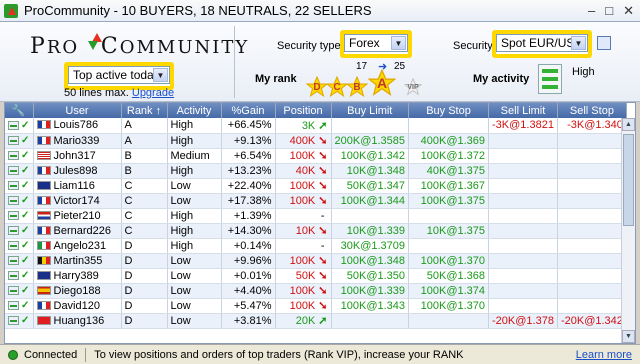 This screenshot has width=640, height=364. I want to click on buy-stop-cell: 100K@1.370, so click(449, 306).